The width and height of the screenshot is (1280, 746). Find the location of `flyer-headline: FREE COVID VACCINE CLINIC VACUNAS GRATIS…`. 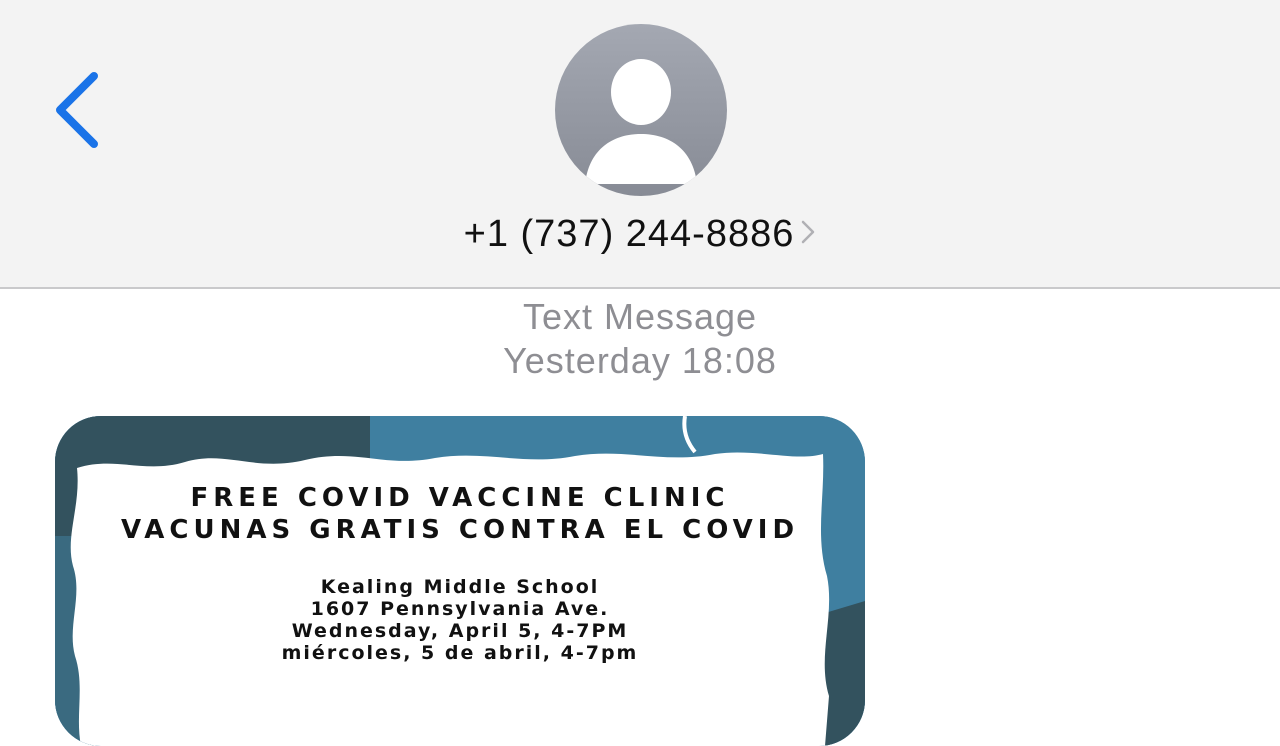

flyer-headline: FREE COVID VACCINE CLINIC VACUNAS GRATIS… is located at coordinates (460, 514).